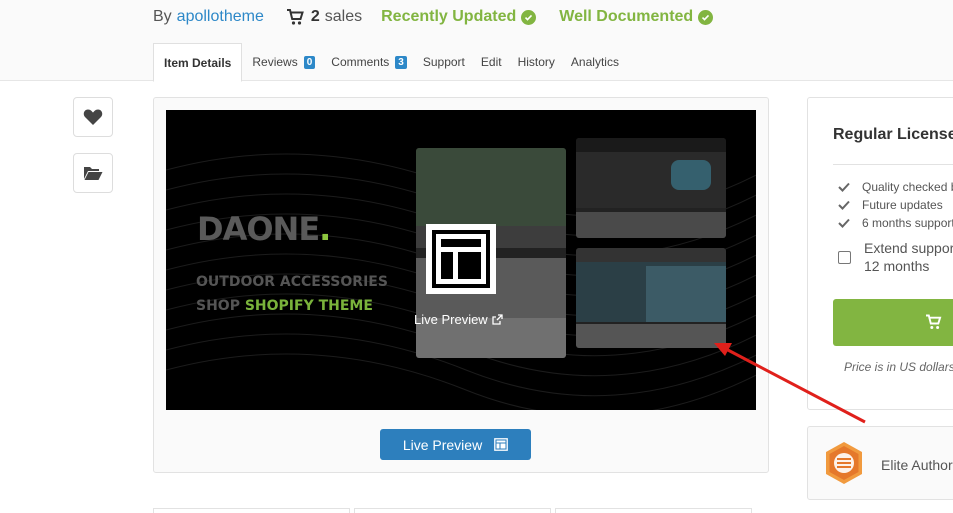 The image size is (953, 513). What do you see at coordinates (451, 319) in the screenshot?
I see `live-preview-overlay-label: Live Preview` at bounding box center [451, 319].